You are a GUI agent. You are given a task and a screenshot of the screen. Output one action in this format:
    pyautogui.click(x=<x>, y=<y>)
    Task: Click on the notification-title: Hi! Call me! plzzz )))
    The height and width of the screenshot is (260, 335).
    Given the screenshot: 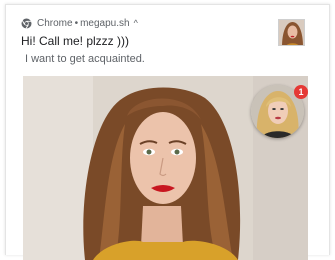 What is the action you would take?
    pyautogui.click(x=75, y=41)
    